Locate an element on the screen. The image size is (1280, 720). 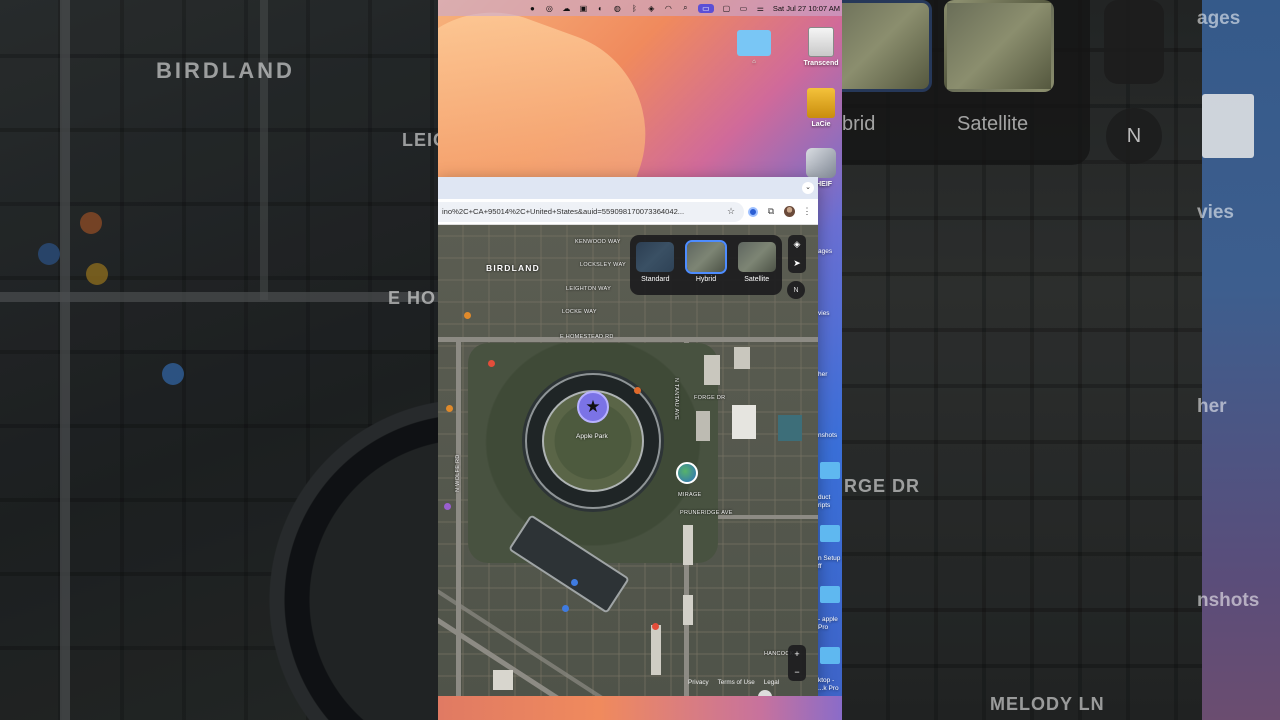
wifi-icon: ◠ is located at coordinates (668, 8).